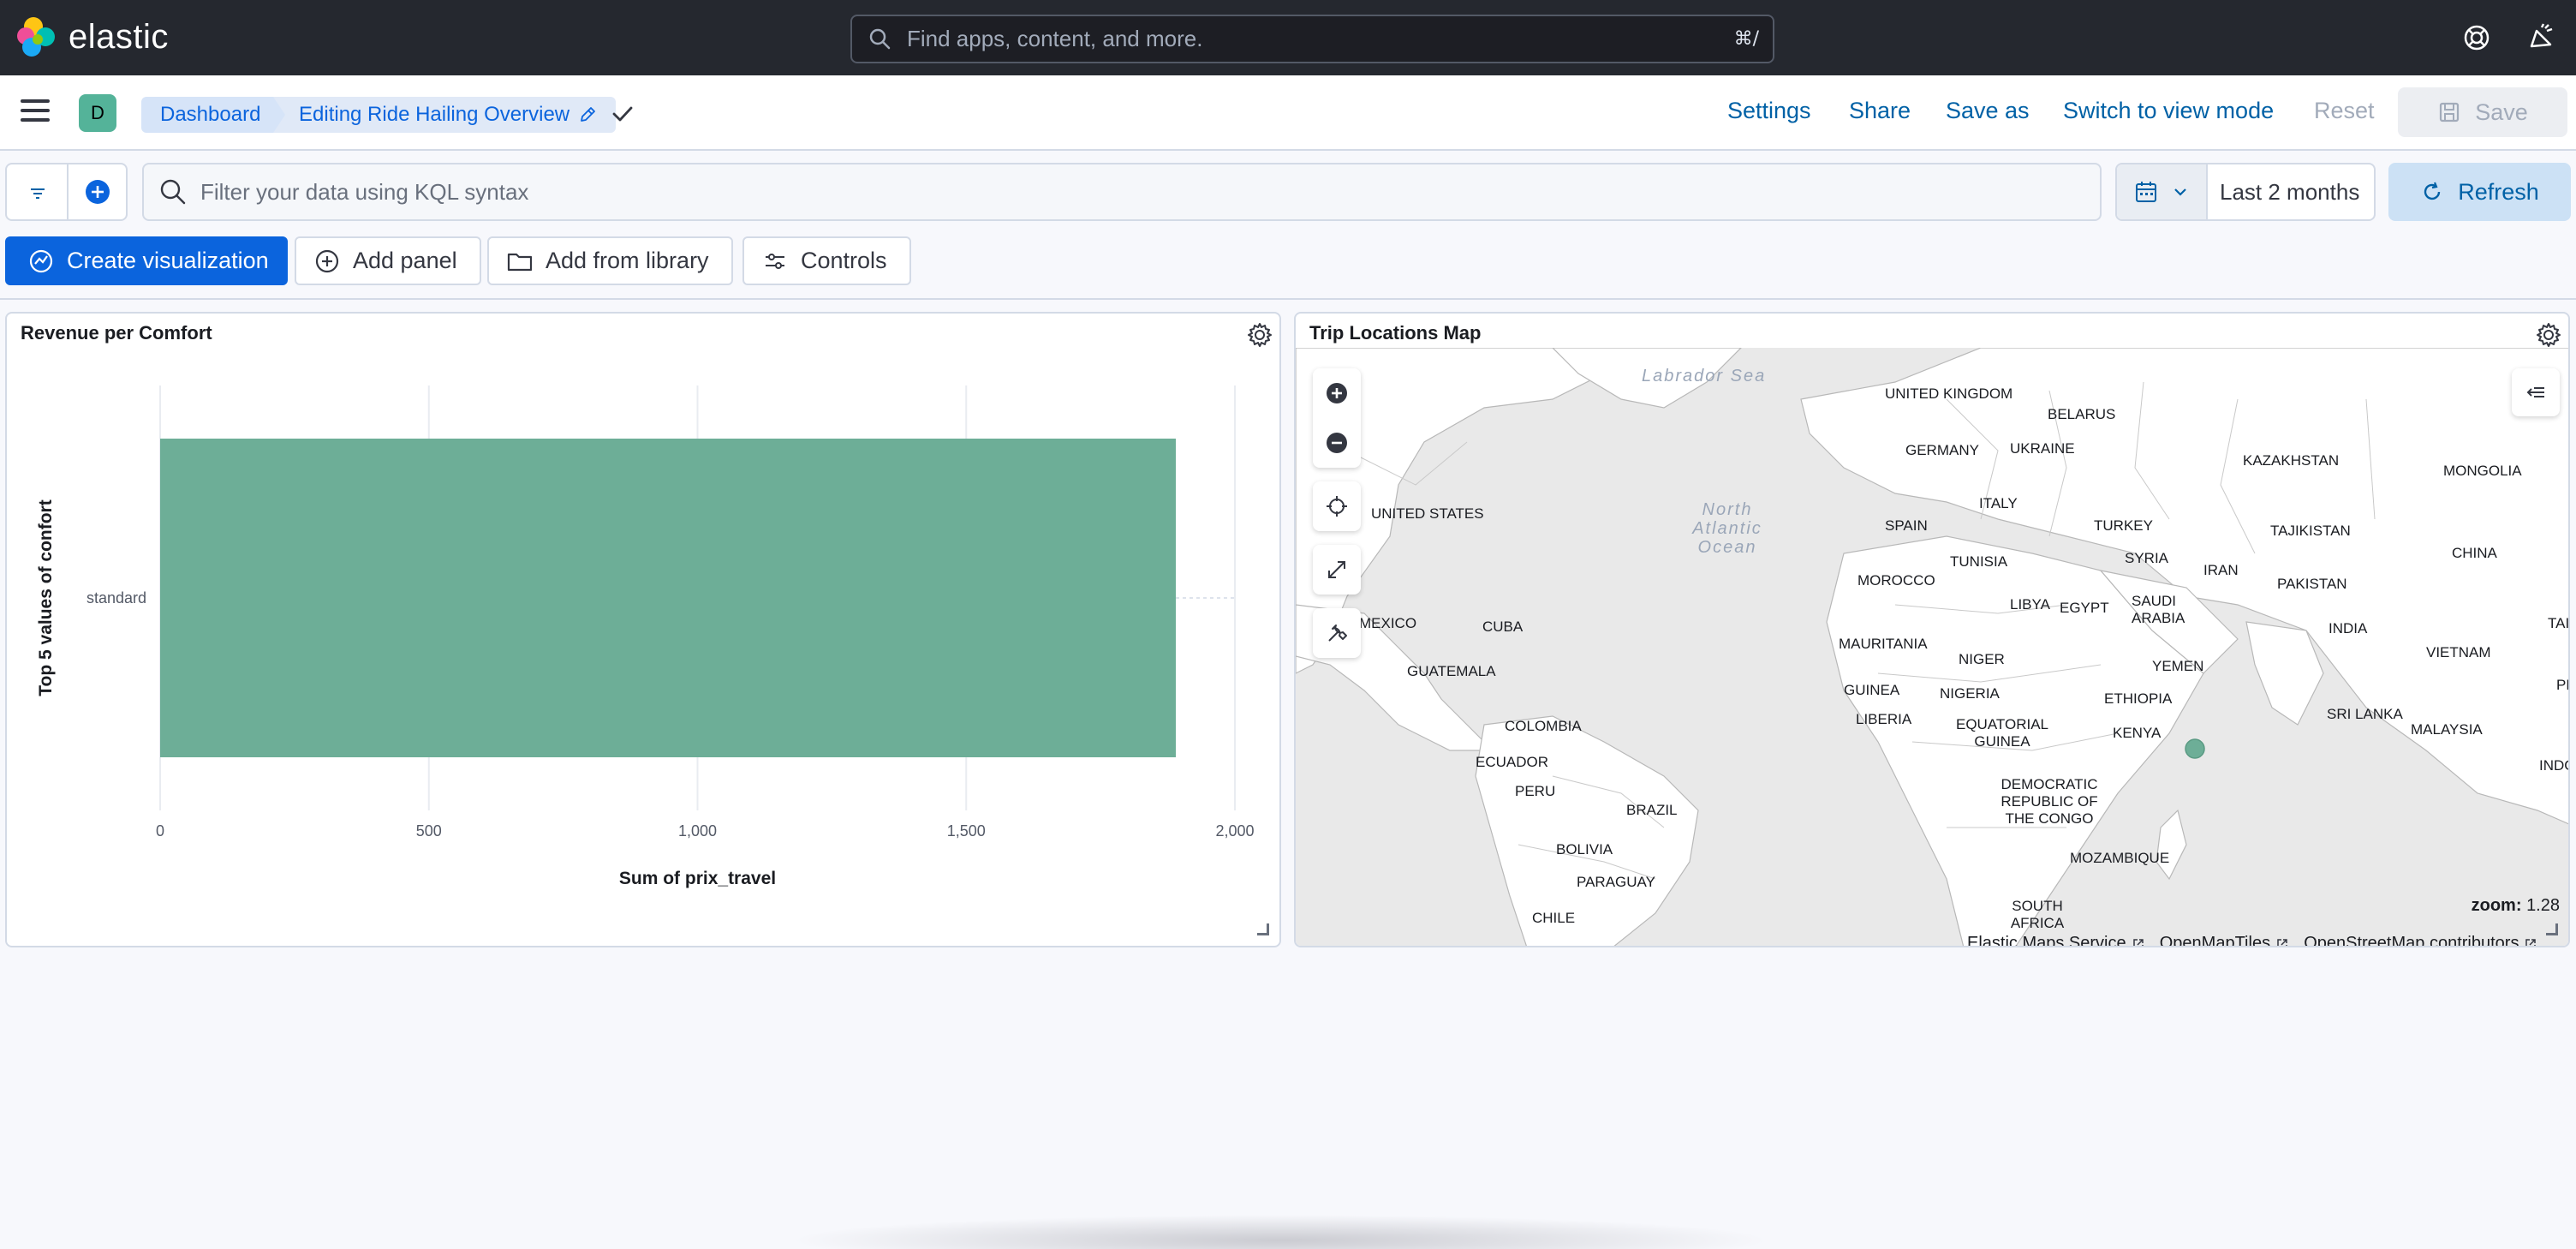  I want to click on save-as-link: Save as, so click(1988, 111).